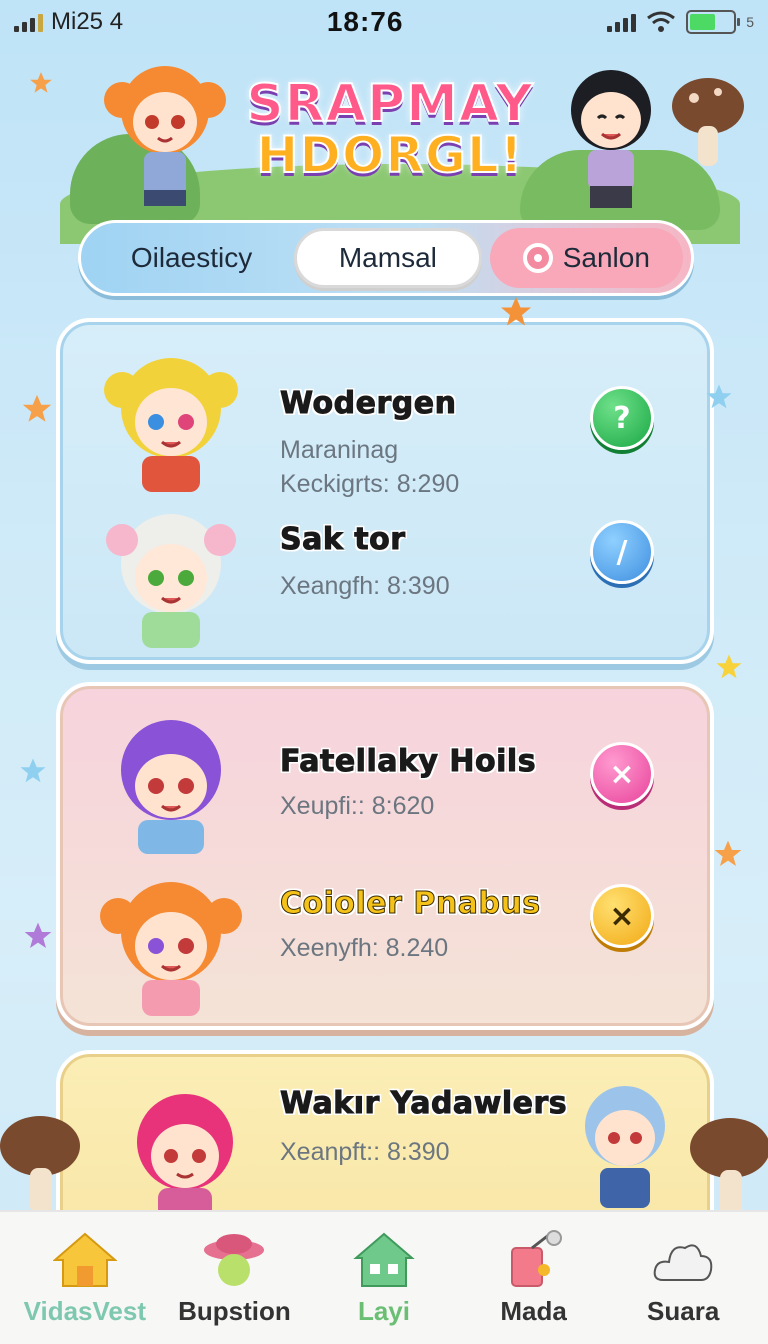  Describe the element at coordinates (84, 1310) in the screenshot. I see `nav-label: VidasVest` at that location.